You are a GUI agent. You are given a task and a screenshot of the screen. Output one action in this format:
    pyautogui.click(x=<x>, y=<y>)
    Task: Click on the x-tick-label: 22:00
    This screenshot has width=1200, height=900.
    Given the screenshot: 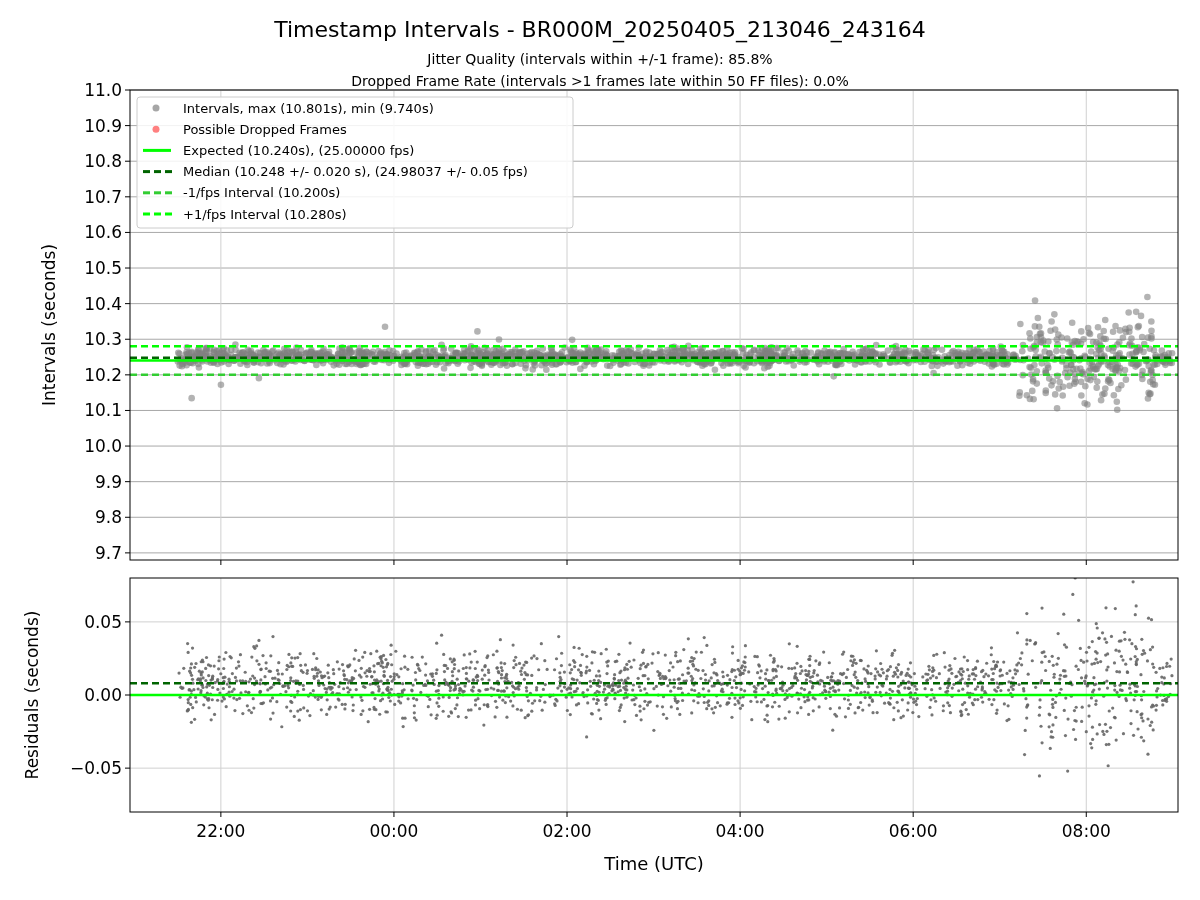 What is the action you would take?
    pyautogui.click(x=221, y=831)
    